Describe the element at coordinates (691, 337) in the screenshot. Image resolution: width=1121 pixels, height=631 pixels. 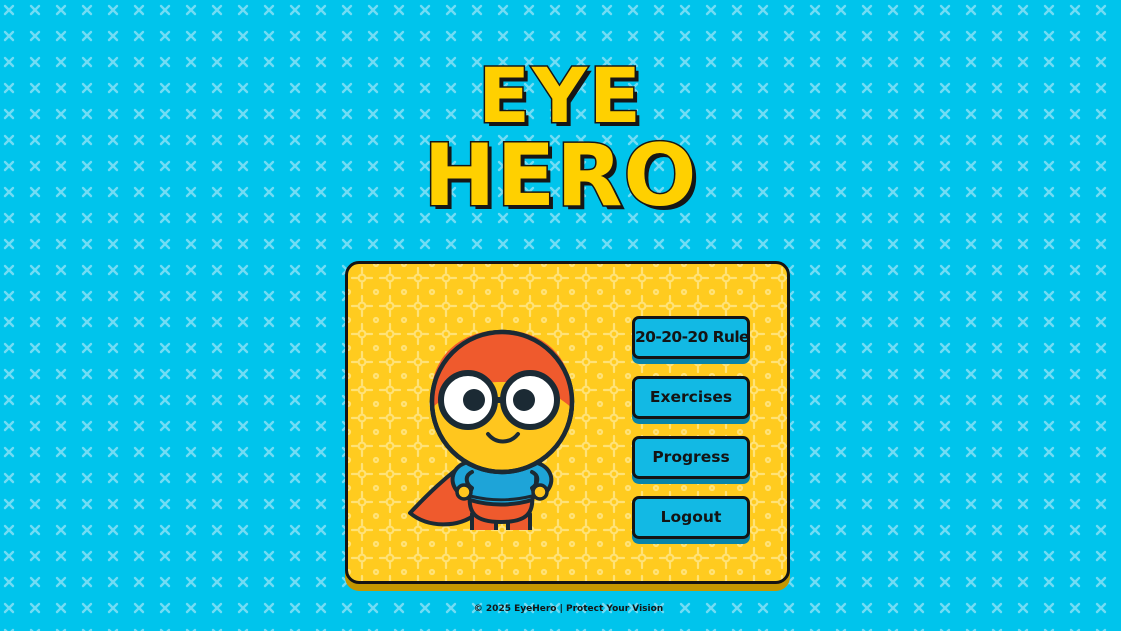
I see `twenty-twenty-twenty-rule-button: 20-20-20 Rule` at that location.